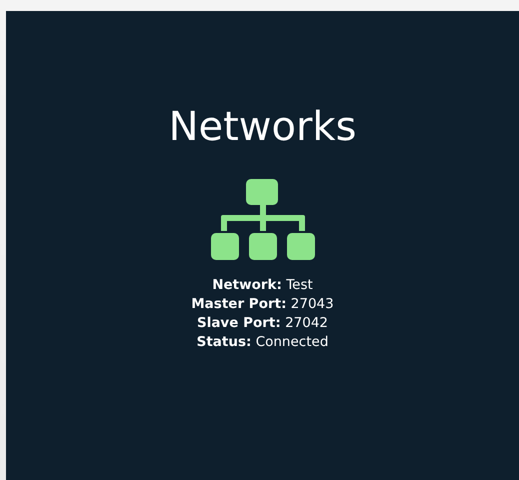 The image size is (519, 480). Describe the element at coordinates (262, 323) in the screenshot. I see `network-detail: Slave Port: 27042` at that location.